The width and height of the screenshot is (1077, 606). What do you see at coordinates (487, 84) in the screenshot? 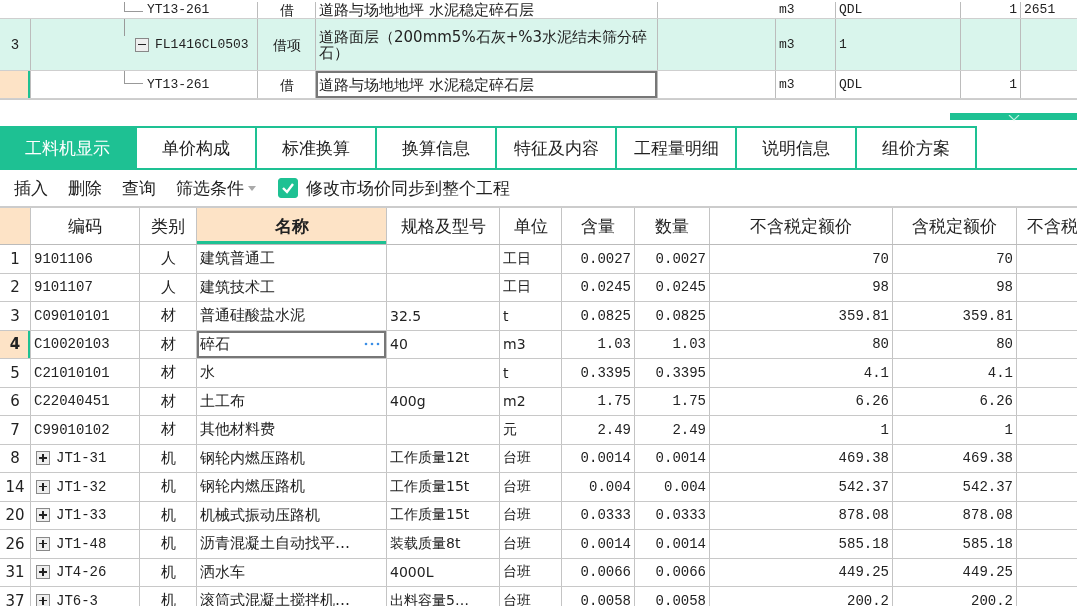
I see `table-cell: 道路与场地地坪 水泥稳定碎石层` at bounding box center [487, 84].